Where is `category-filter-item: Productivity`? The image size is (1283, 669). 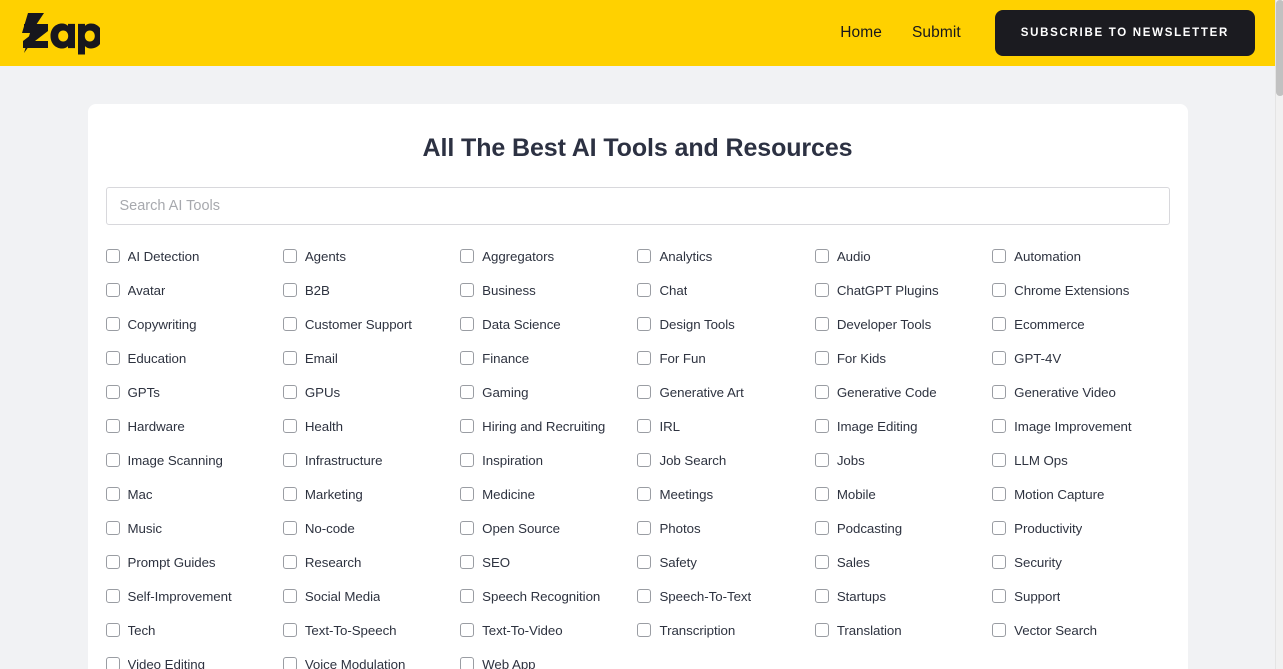 category-filter-item: Productivity is located at coordinates (1080, 528).